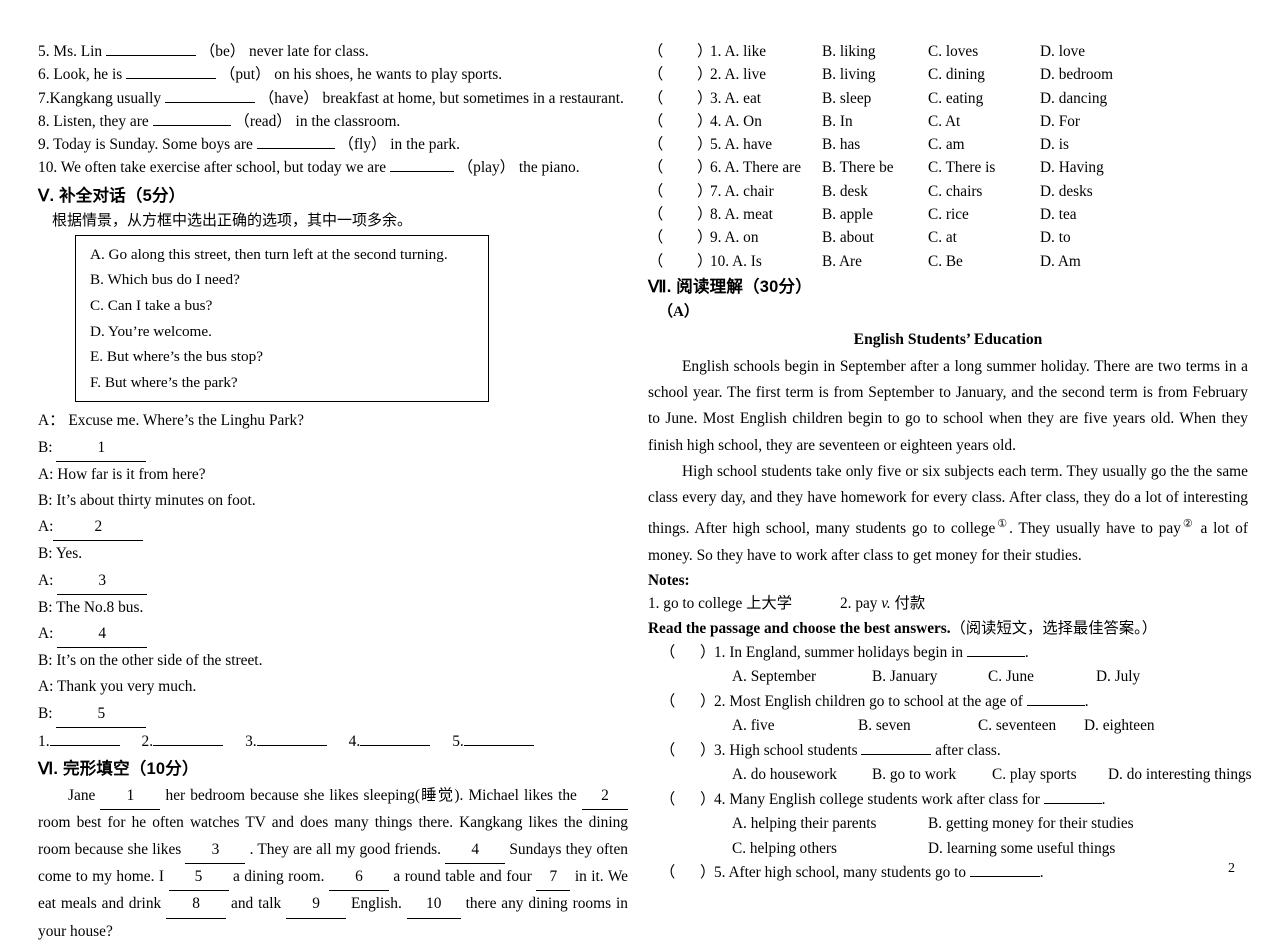 The image size is (1263, 945). What do you see at coordinates (956, 74) in the screenshot?
I see `choice-c: C. dining` at bounding box center [956, 74].